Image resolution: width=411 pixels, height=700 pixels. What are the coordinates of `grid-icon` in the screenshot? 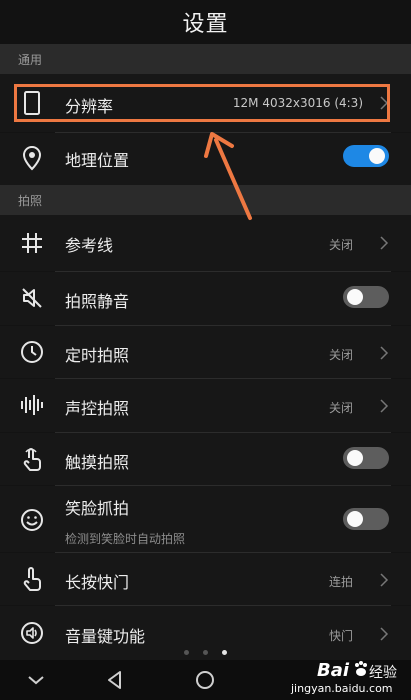 It's located at (32, 243).